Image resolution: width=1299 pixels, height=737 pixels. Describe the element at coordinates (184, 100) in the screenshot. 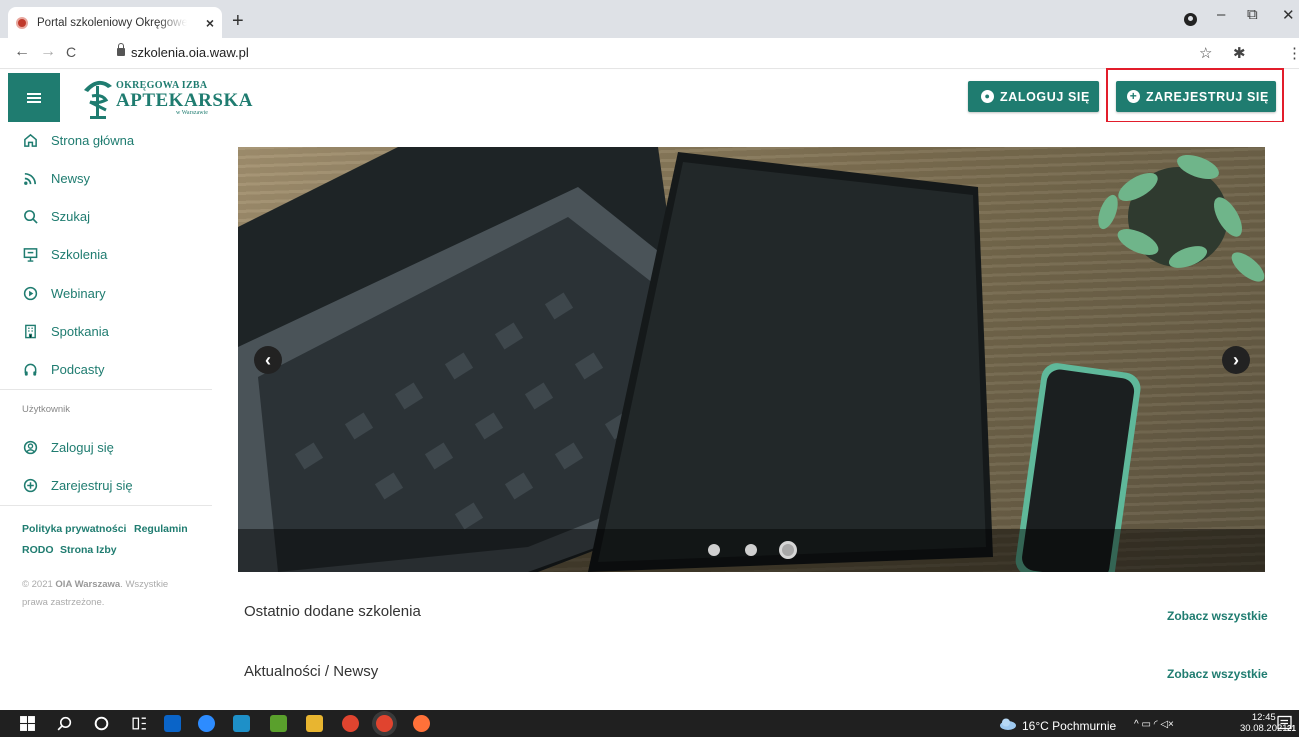

I see `logo-text-line2: APTEKARSKA` at that location.